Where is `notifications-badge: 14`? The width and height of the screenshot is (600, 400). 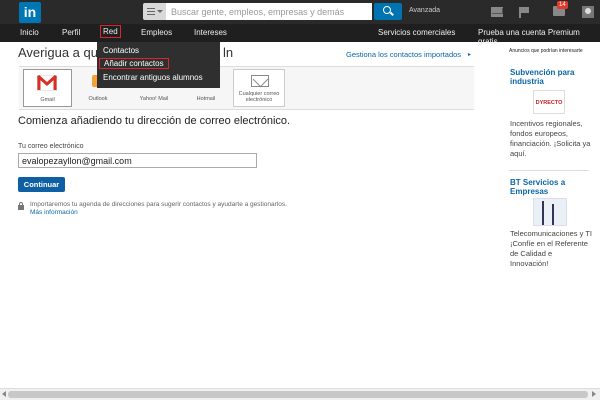
notifications-badge: 14 is located at coordinates (562, 5).